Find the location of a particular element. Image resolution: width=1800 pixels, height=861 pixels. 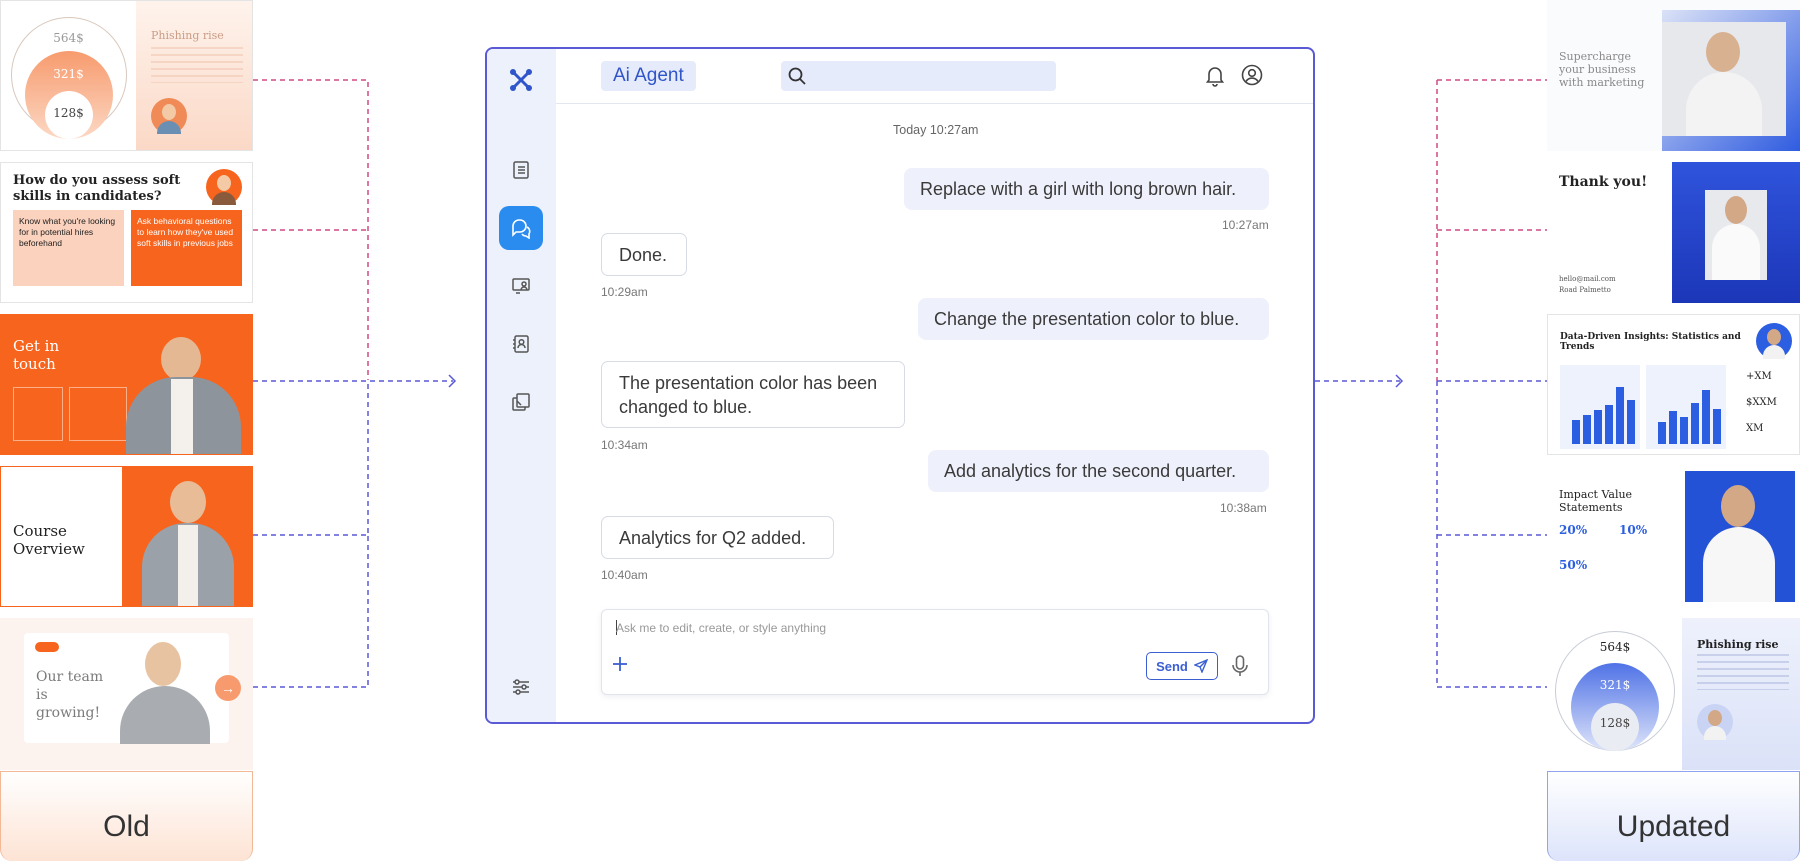

app-title: Ai Agent is located at coordinates (648, 76).